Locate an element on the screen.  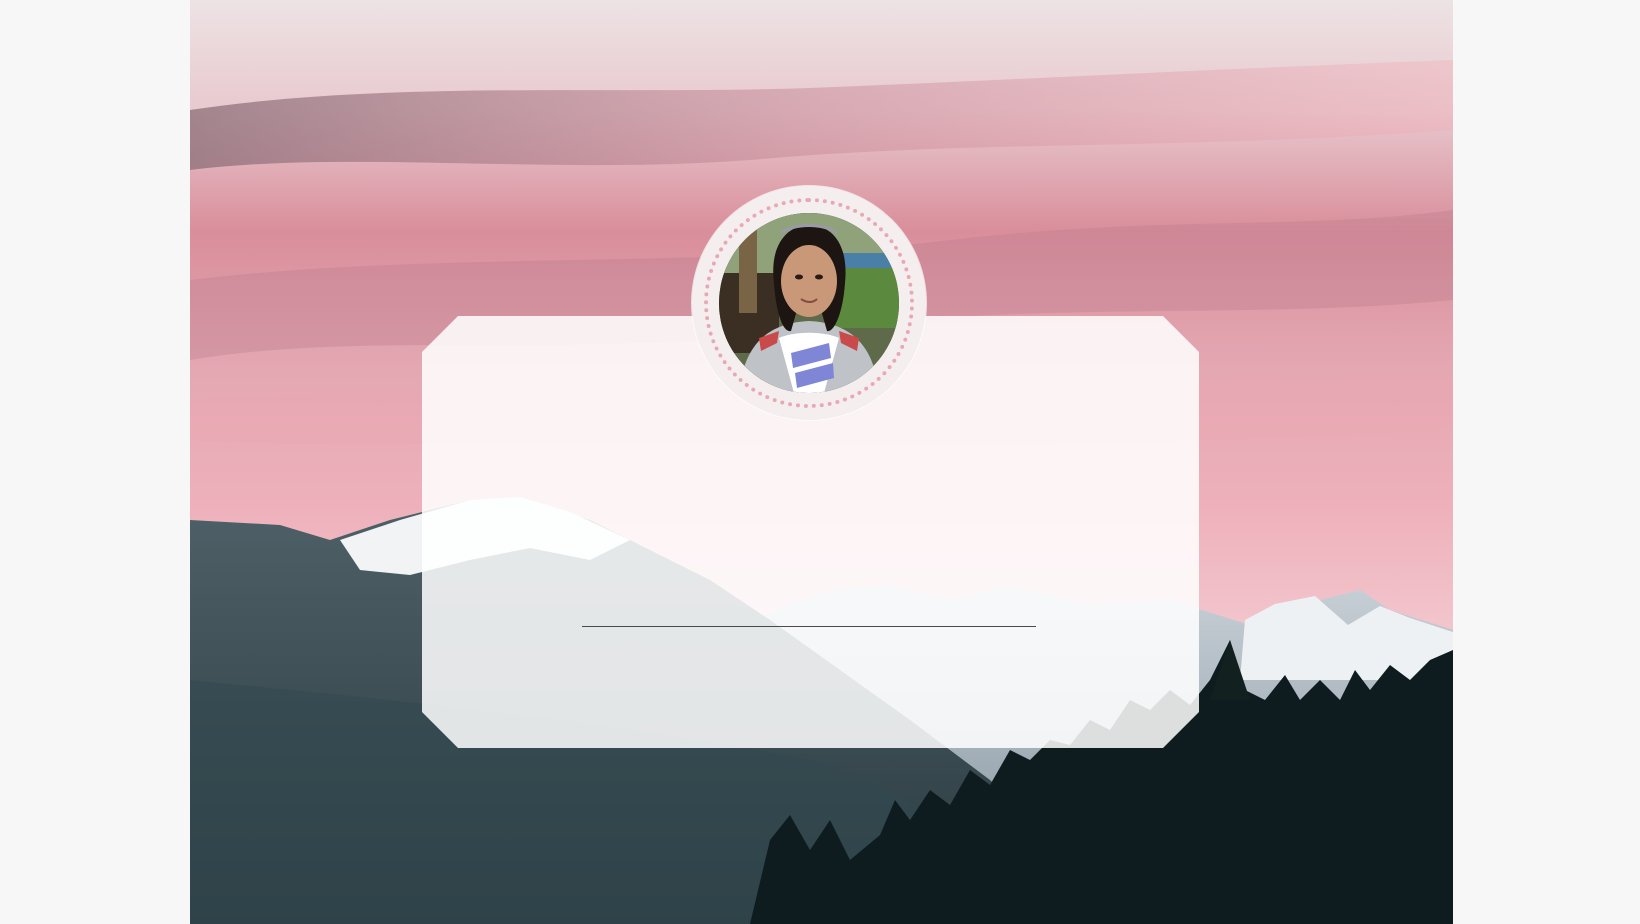
avatar-frame is located at coordinates (809, 303).